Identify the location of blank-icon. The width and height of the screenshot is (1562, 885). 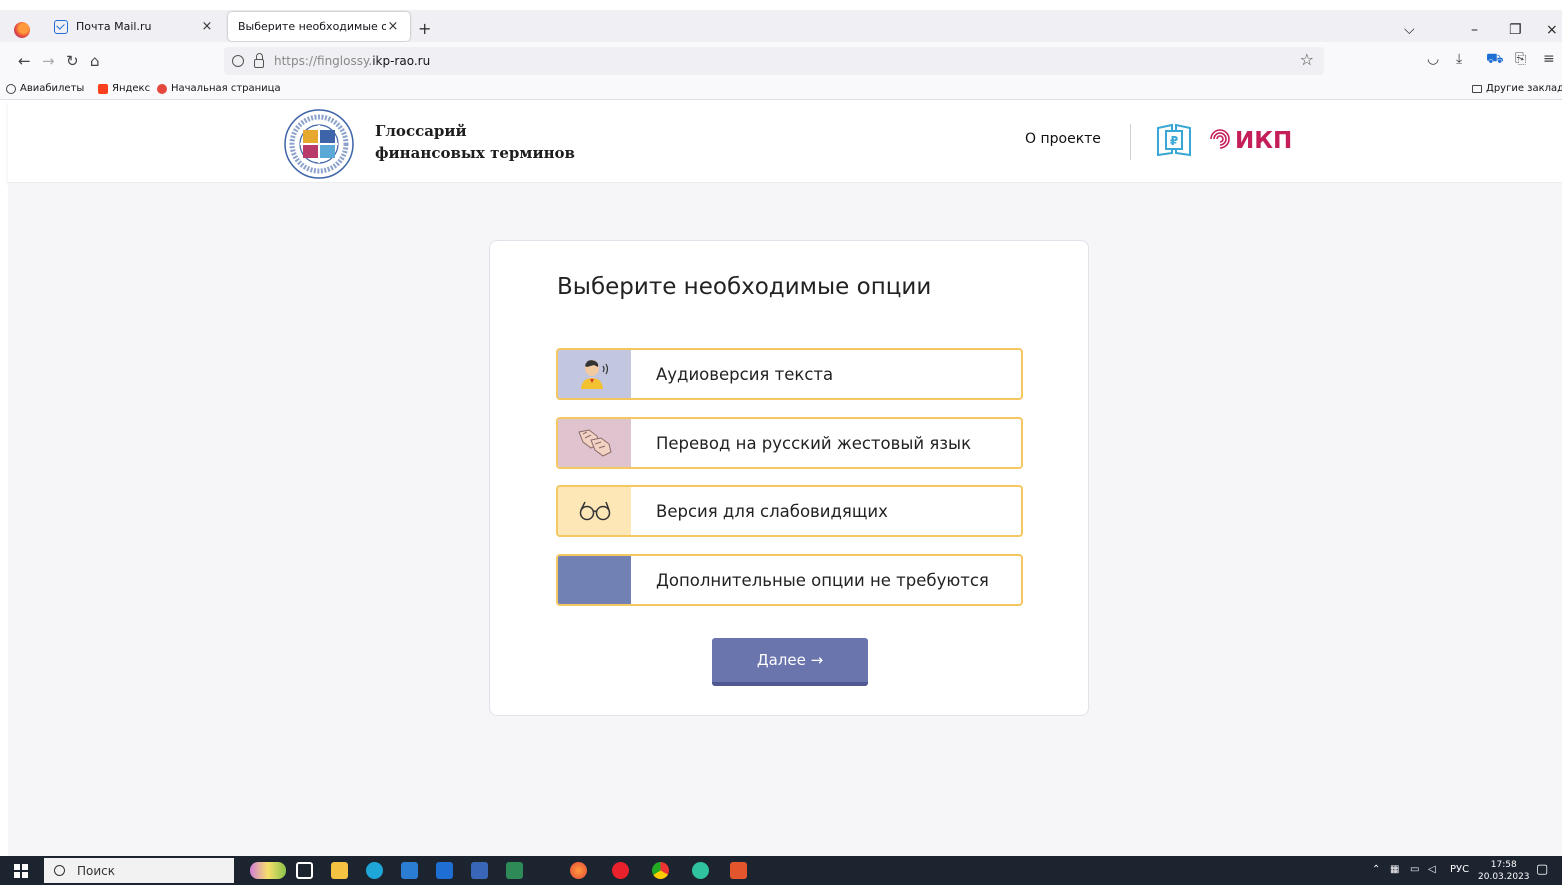
(594, 580).